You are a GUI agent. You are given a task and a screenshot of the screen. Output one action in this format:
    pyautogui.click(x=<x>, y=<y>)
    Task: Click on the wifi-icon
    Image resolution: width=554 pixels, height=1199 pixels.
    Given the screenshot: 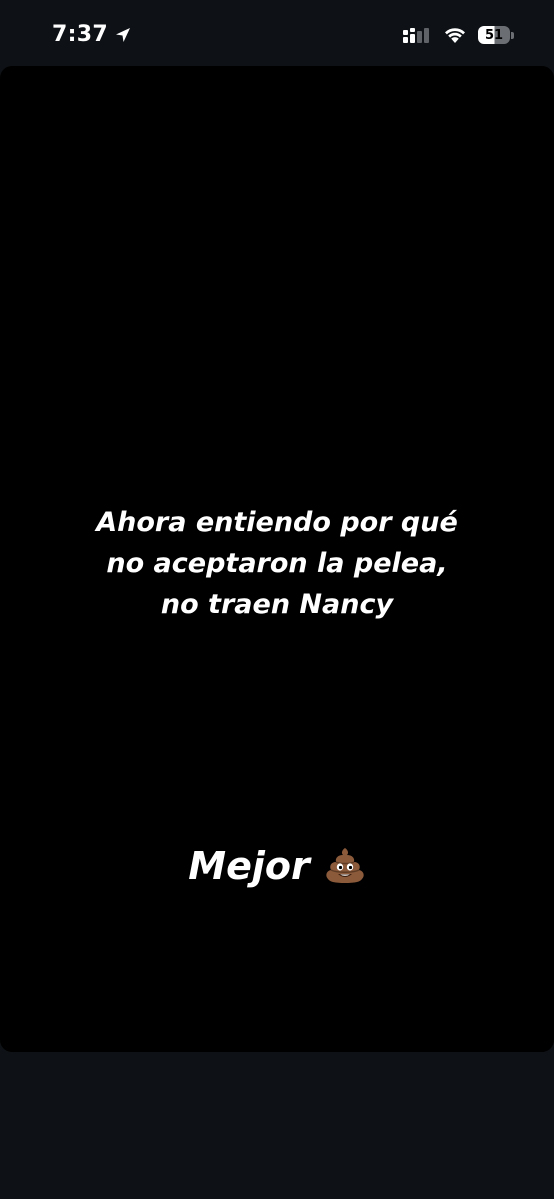 What is the action you would take?
    pyautogui.click(x=455, y=35)
    